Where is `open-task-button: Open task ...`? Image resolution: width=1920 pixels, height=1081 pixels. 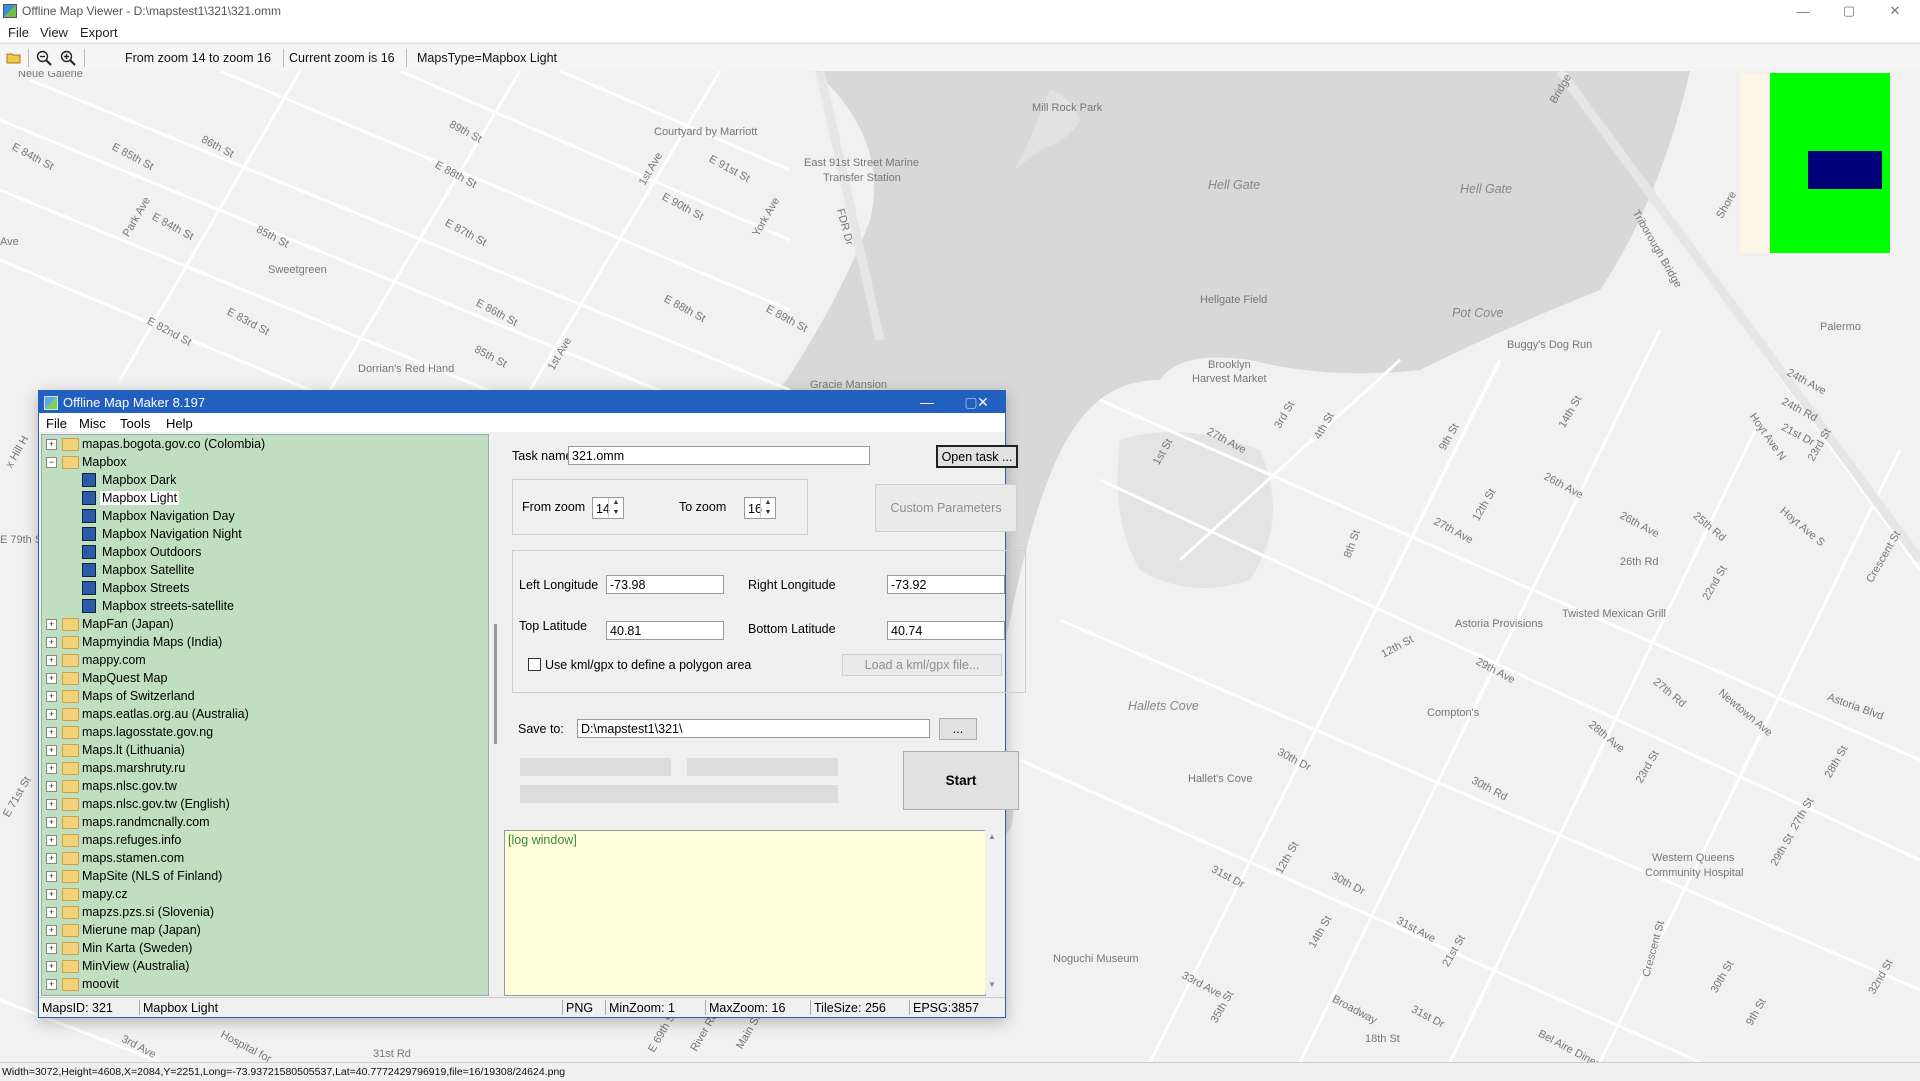 open-task-button: Open task ... is located at coordinates (977, 456).